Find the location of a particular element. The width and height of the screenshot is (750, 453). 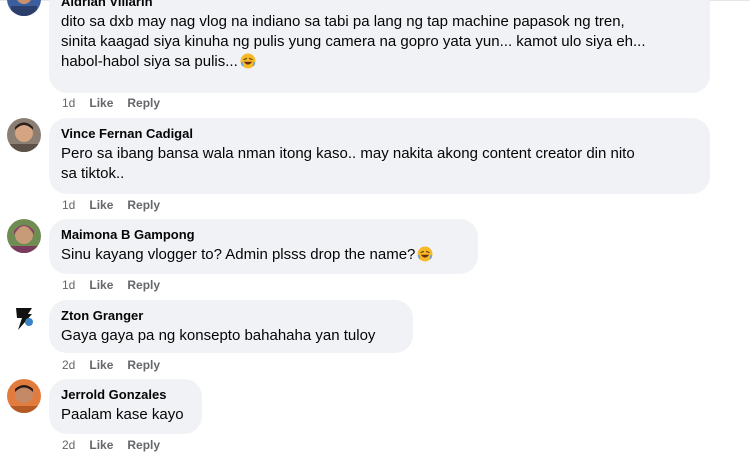

comment-author: Jerrold Gonzales is located at coordinates (125, 395).